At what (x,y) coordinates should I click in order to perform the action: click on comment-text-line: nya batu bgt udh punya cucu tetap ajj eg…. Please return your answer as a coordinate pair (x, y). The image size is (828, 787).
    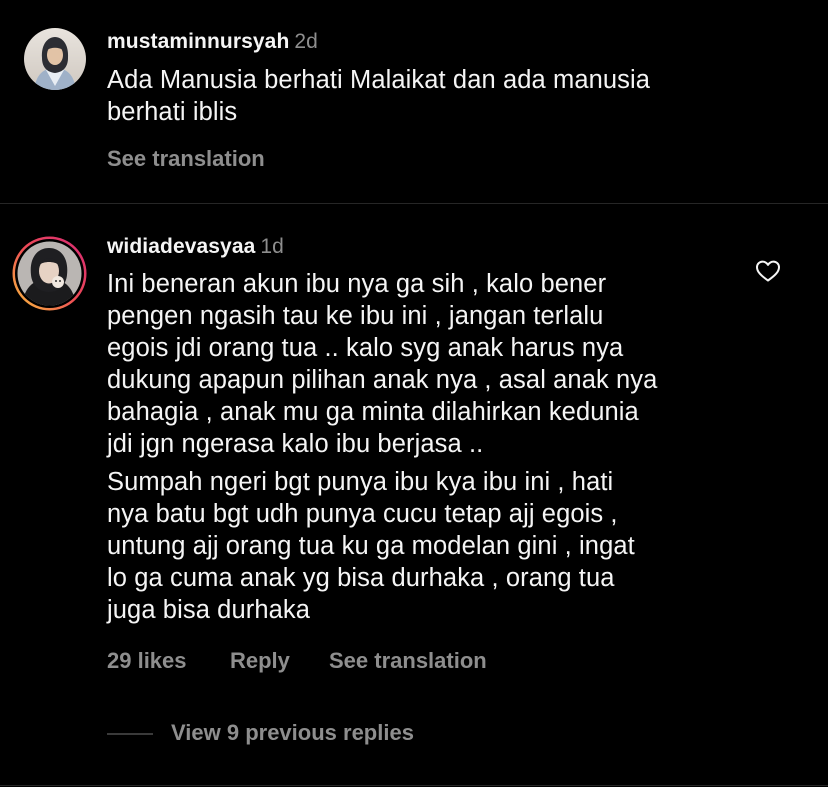
    Looking at the image, I should click on (362, 514).